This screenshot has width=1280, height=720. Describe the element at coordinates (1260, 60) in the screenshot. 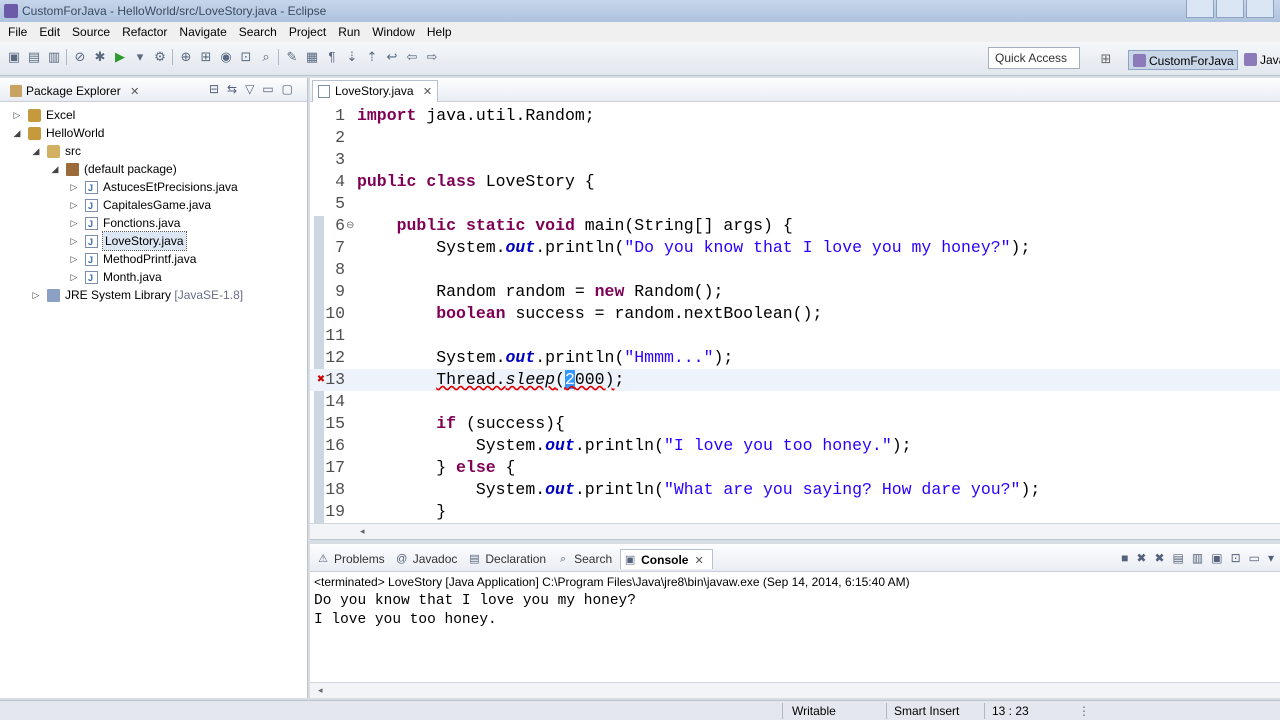

I see `perspective-java: Java` at that location.